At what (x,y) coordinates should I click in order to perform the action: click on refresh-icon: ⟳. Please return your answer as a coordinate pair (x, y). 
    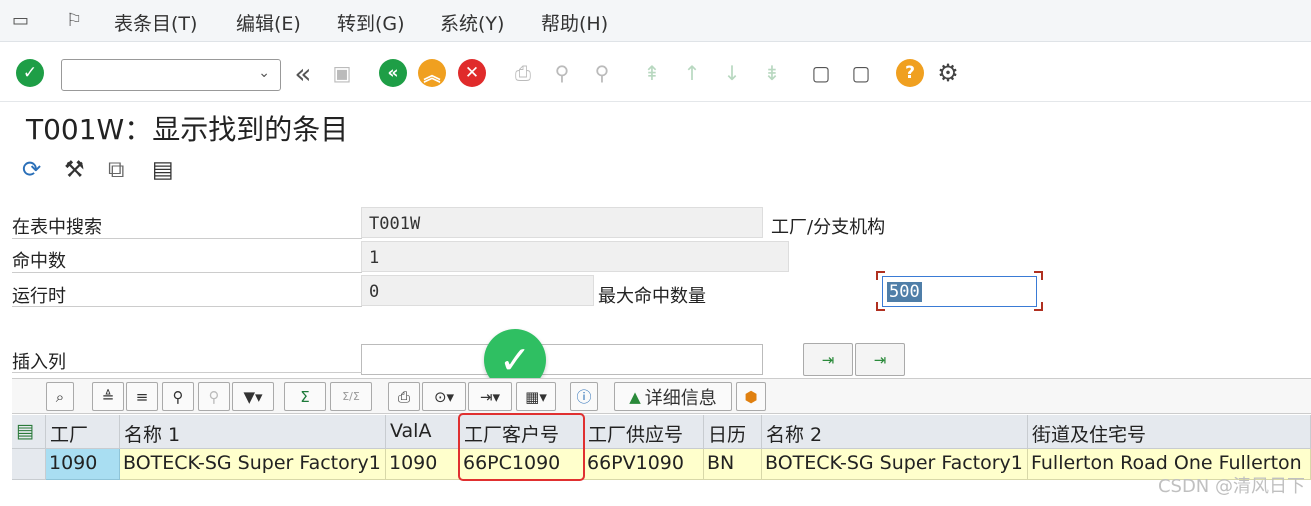
    Looking at the image, I should click on (31, 170).